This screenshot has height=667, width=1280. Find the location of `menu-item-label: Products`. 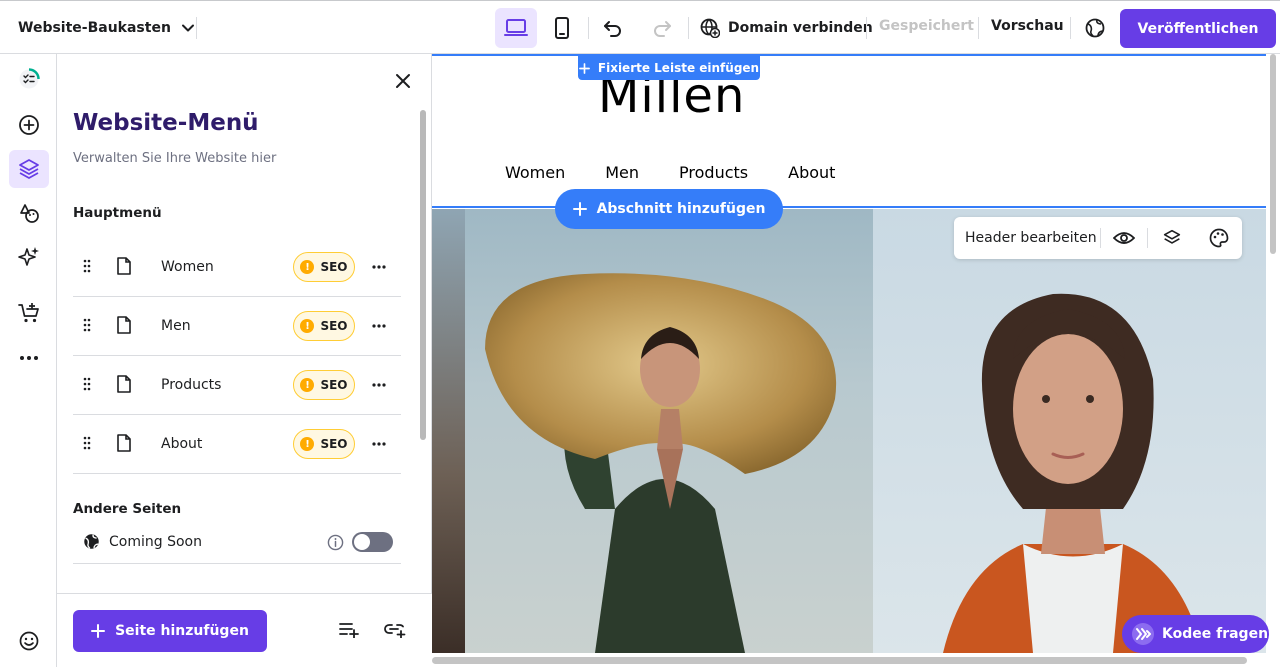

menu-item-label: Products is located at coordinates (191, 385).